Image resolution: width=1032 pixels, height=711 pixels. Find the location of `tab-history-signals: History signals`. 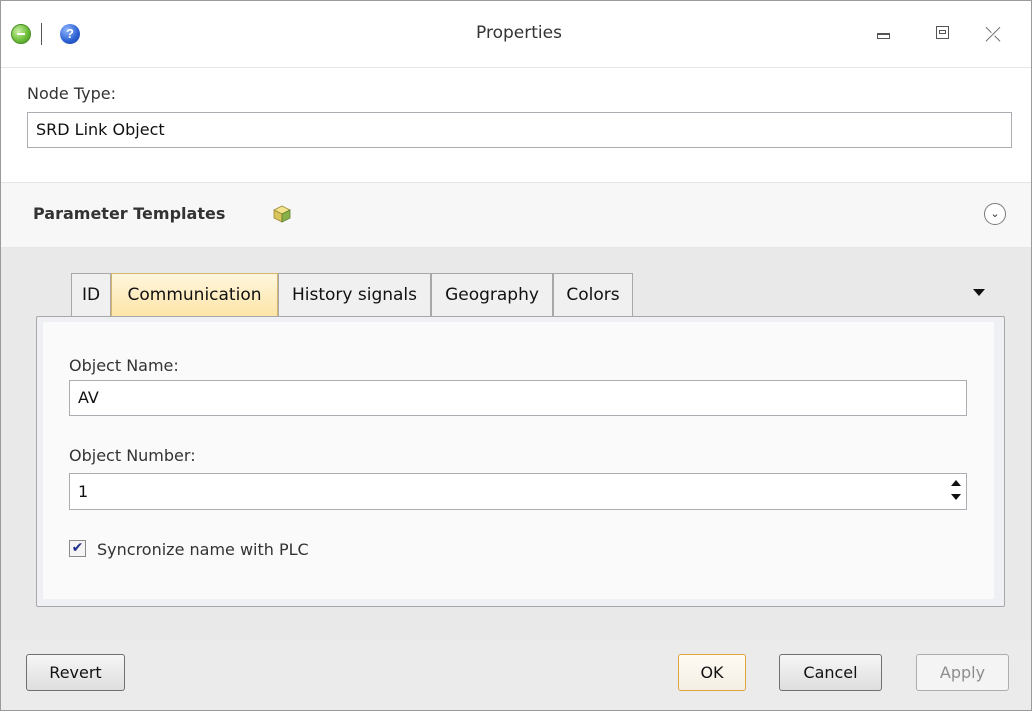

tab-history-signals: History signals is located at coordinates (354, 294).